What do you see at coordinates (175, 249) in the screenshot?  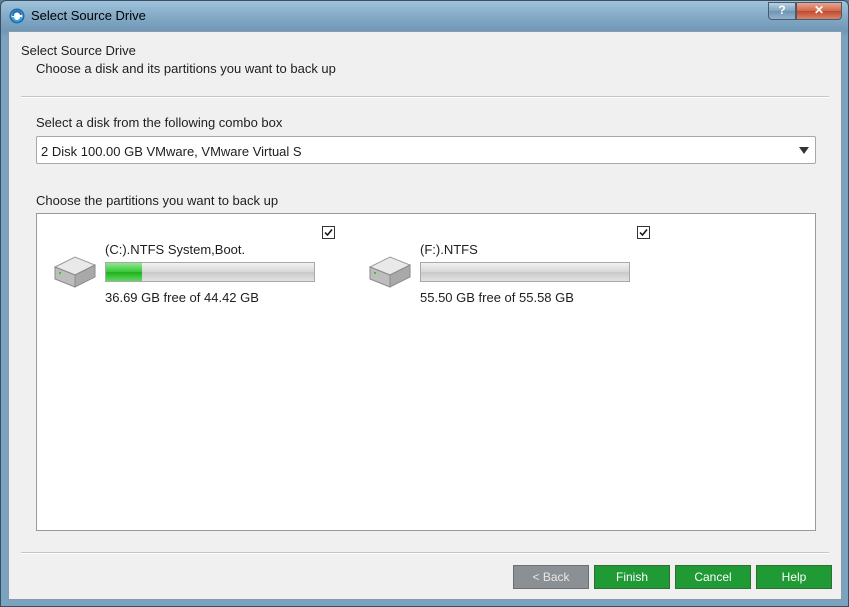 I see `partition-name: (C:).NTFS System,Boot.` at bounding box center [175, 249].